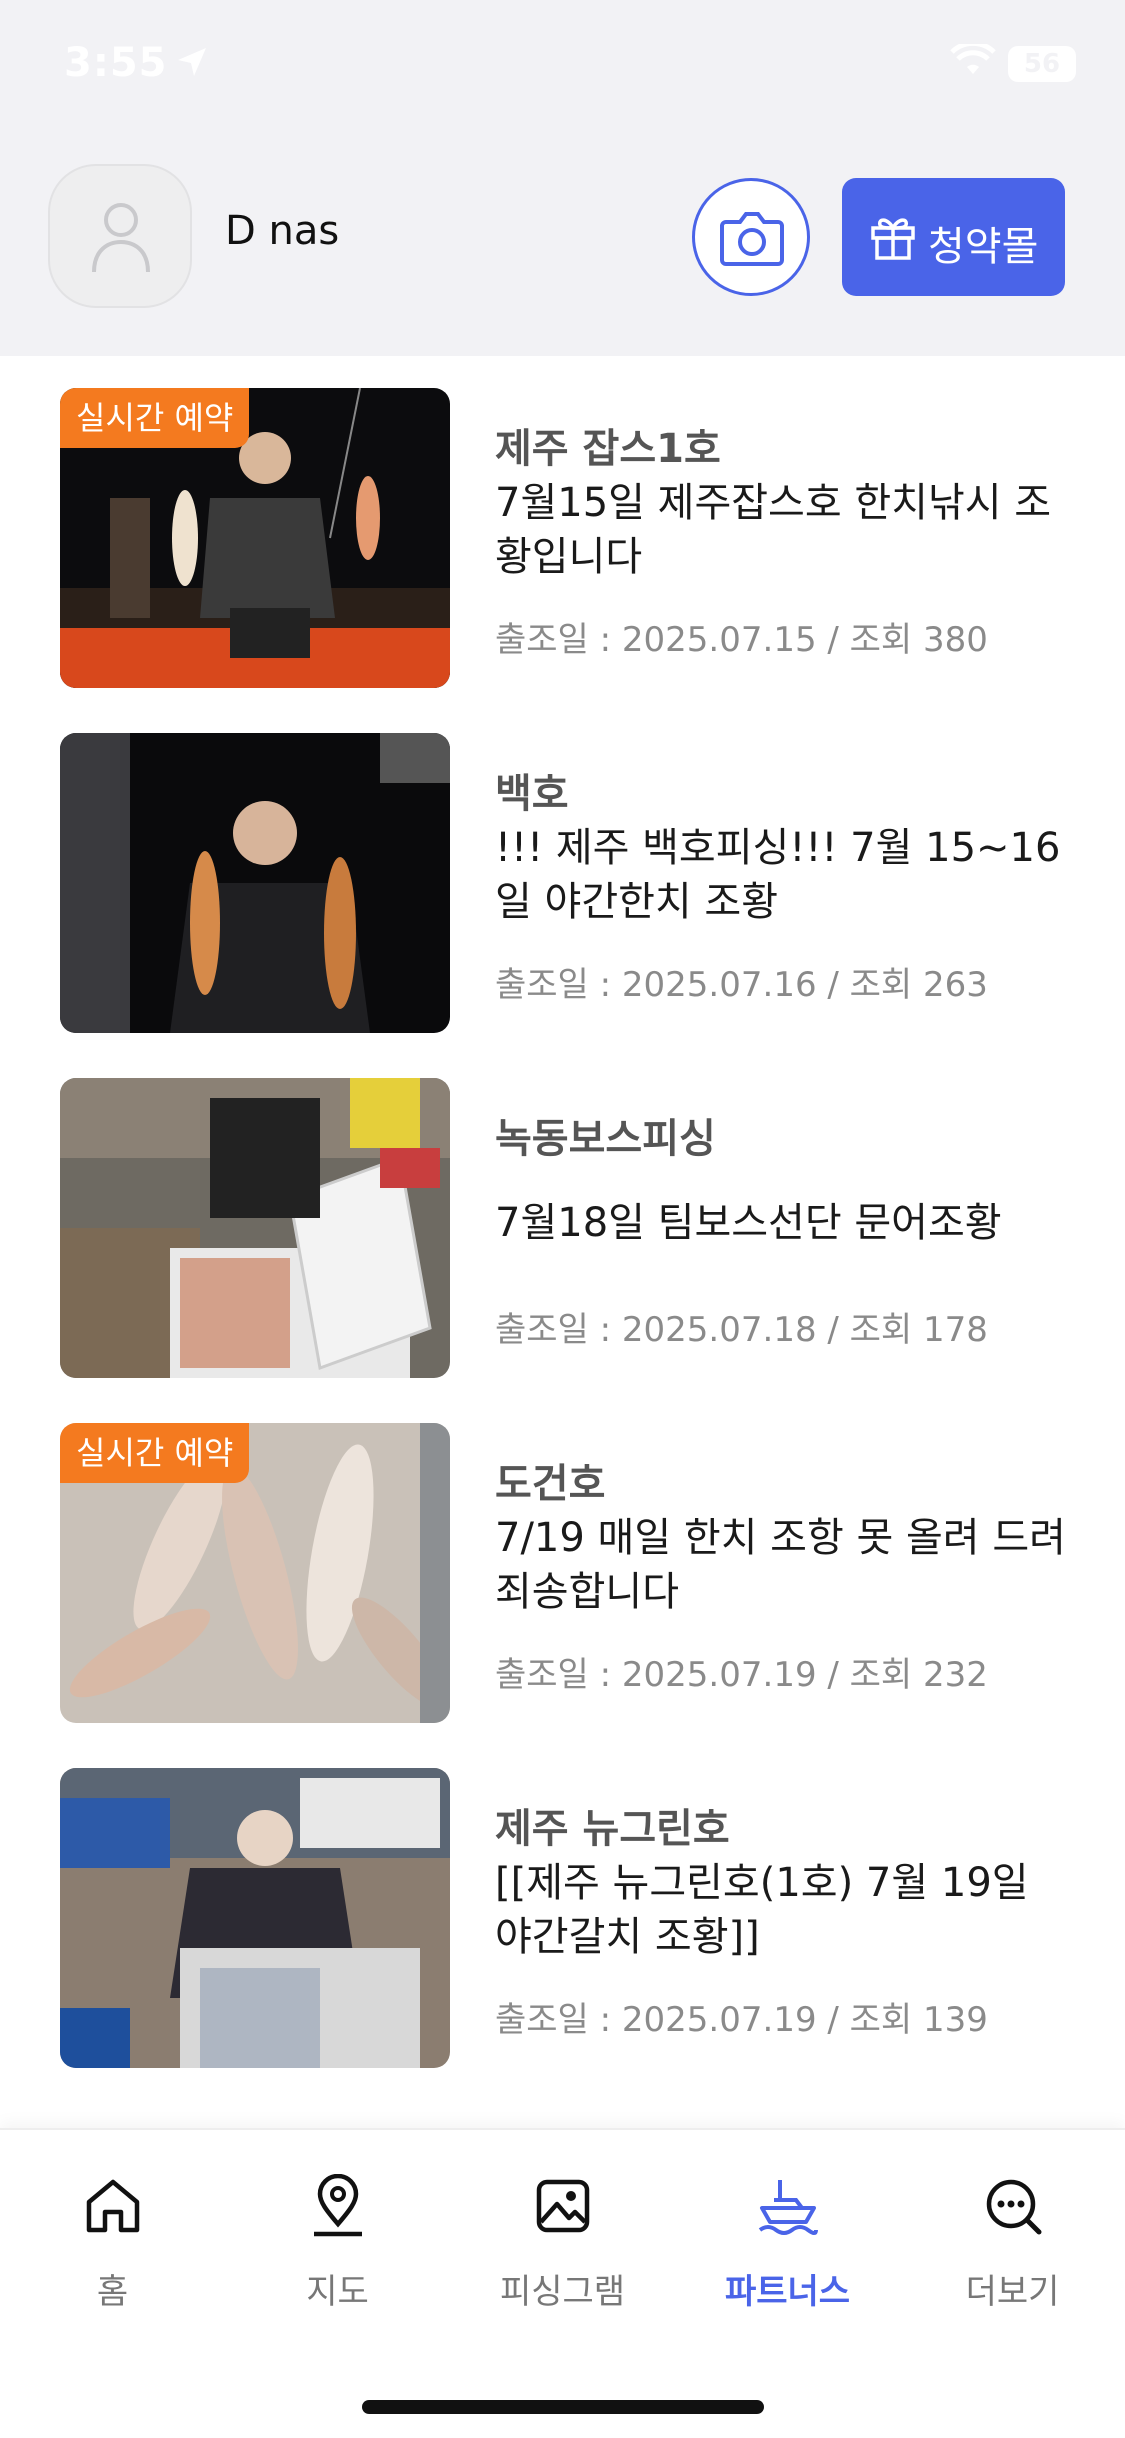  What do you see at coordinates (741, 985) in the screenshot?
I see `post-meta: 출조일 : 2025.07.16 / 조회 263` at bounding box center [741, 985].